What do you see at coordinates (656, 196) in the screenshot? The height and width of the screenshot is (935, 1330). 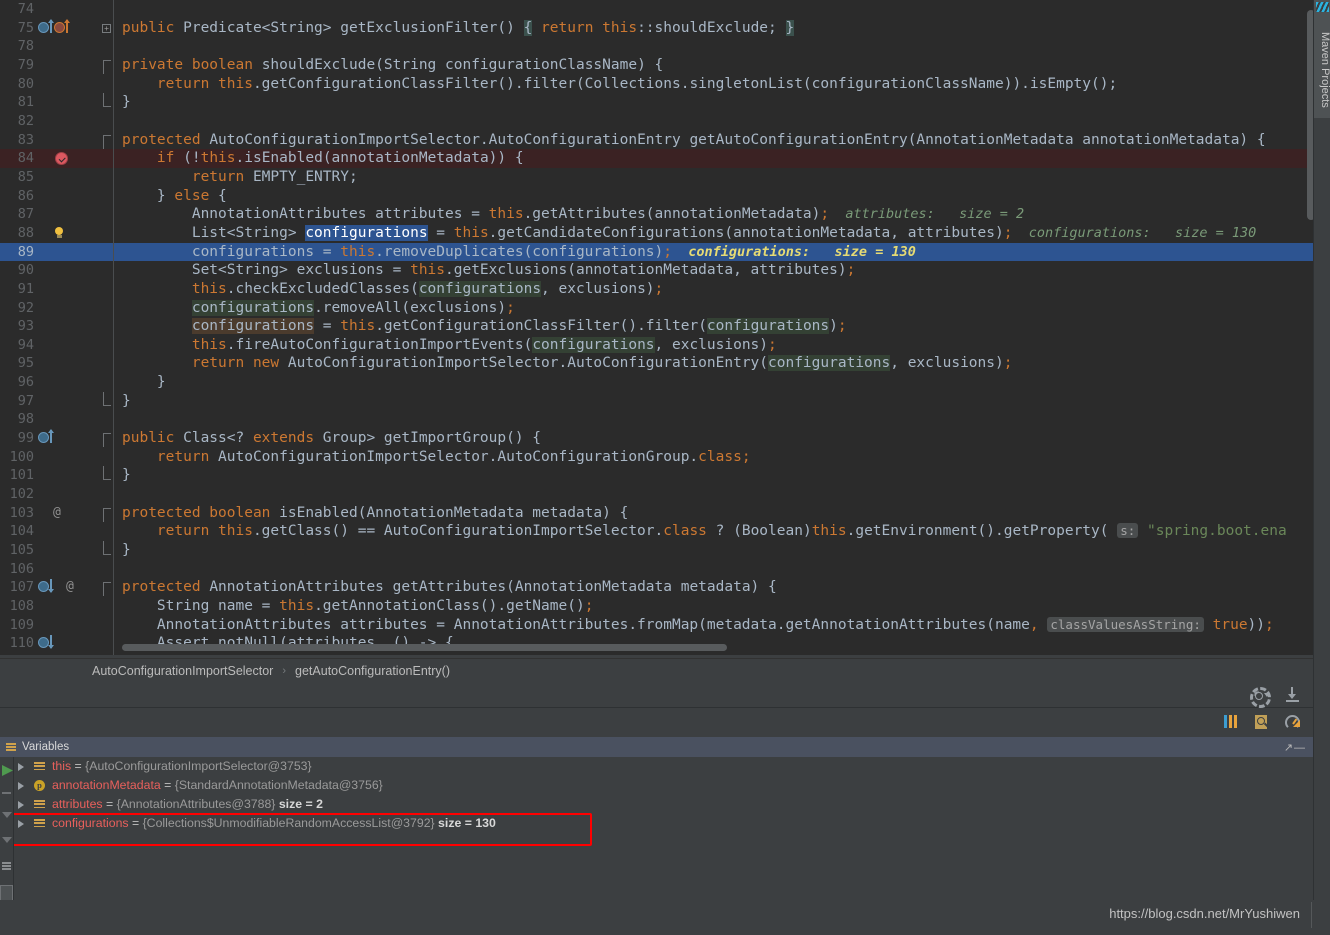 I see `code-line: 86 } else {` at bounding box center [656, 196].